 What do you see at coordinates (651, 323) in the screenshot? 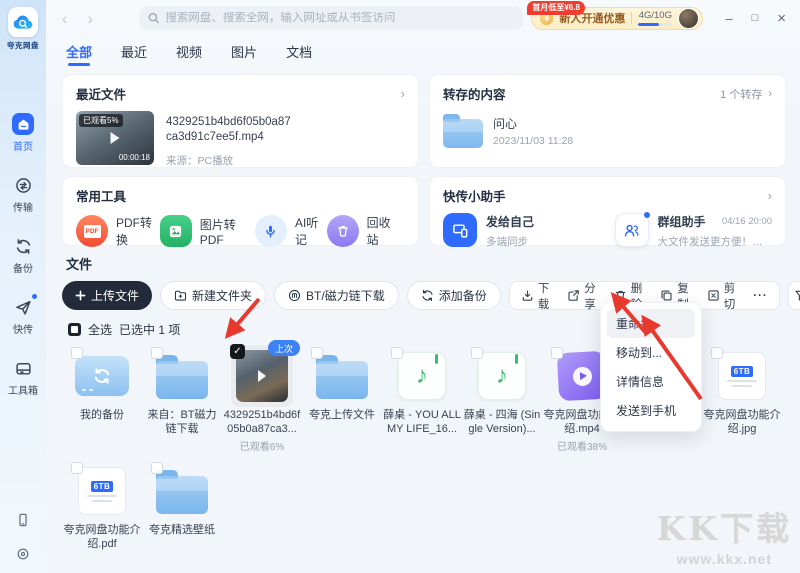
I see `menu-item-rename: 重命名` at bounding box center [651, 323].